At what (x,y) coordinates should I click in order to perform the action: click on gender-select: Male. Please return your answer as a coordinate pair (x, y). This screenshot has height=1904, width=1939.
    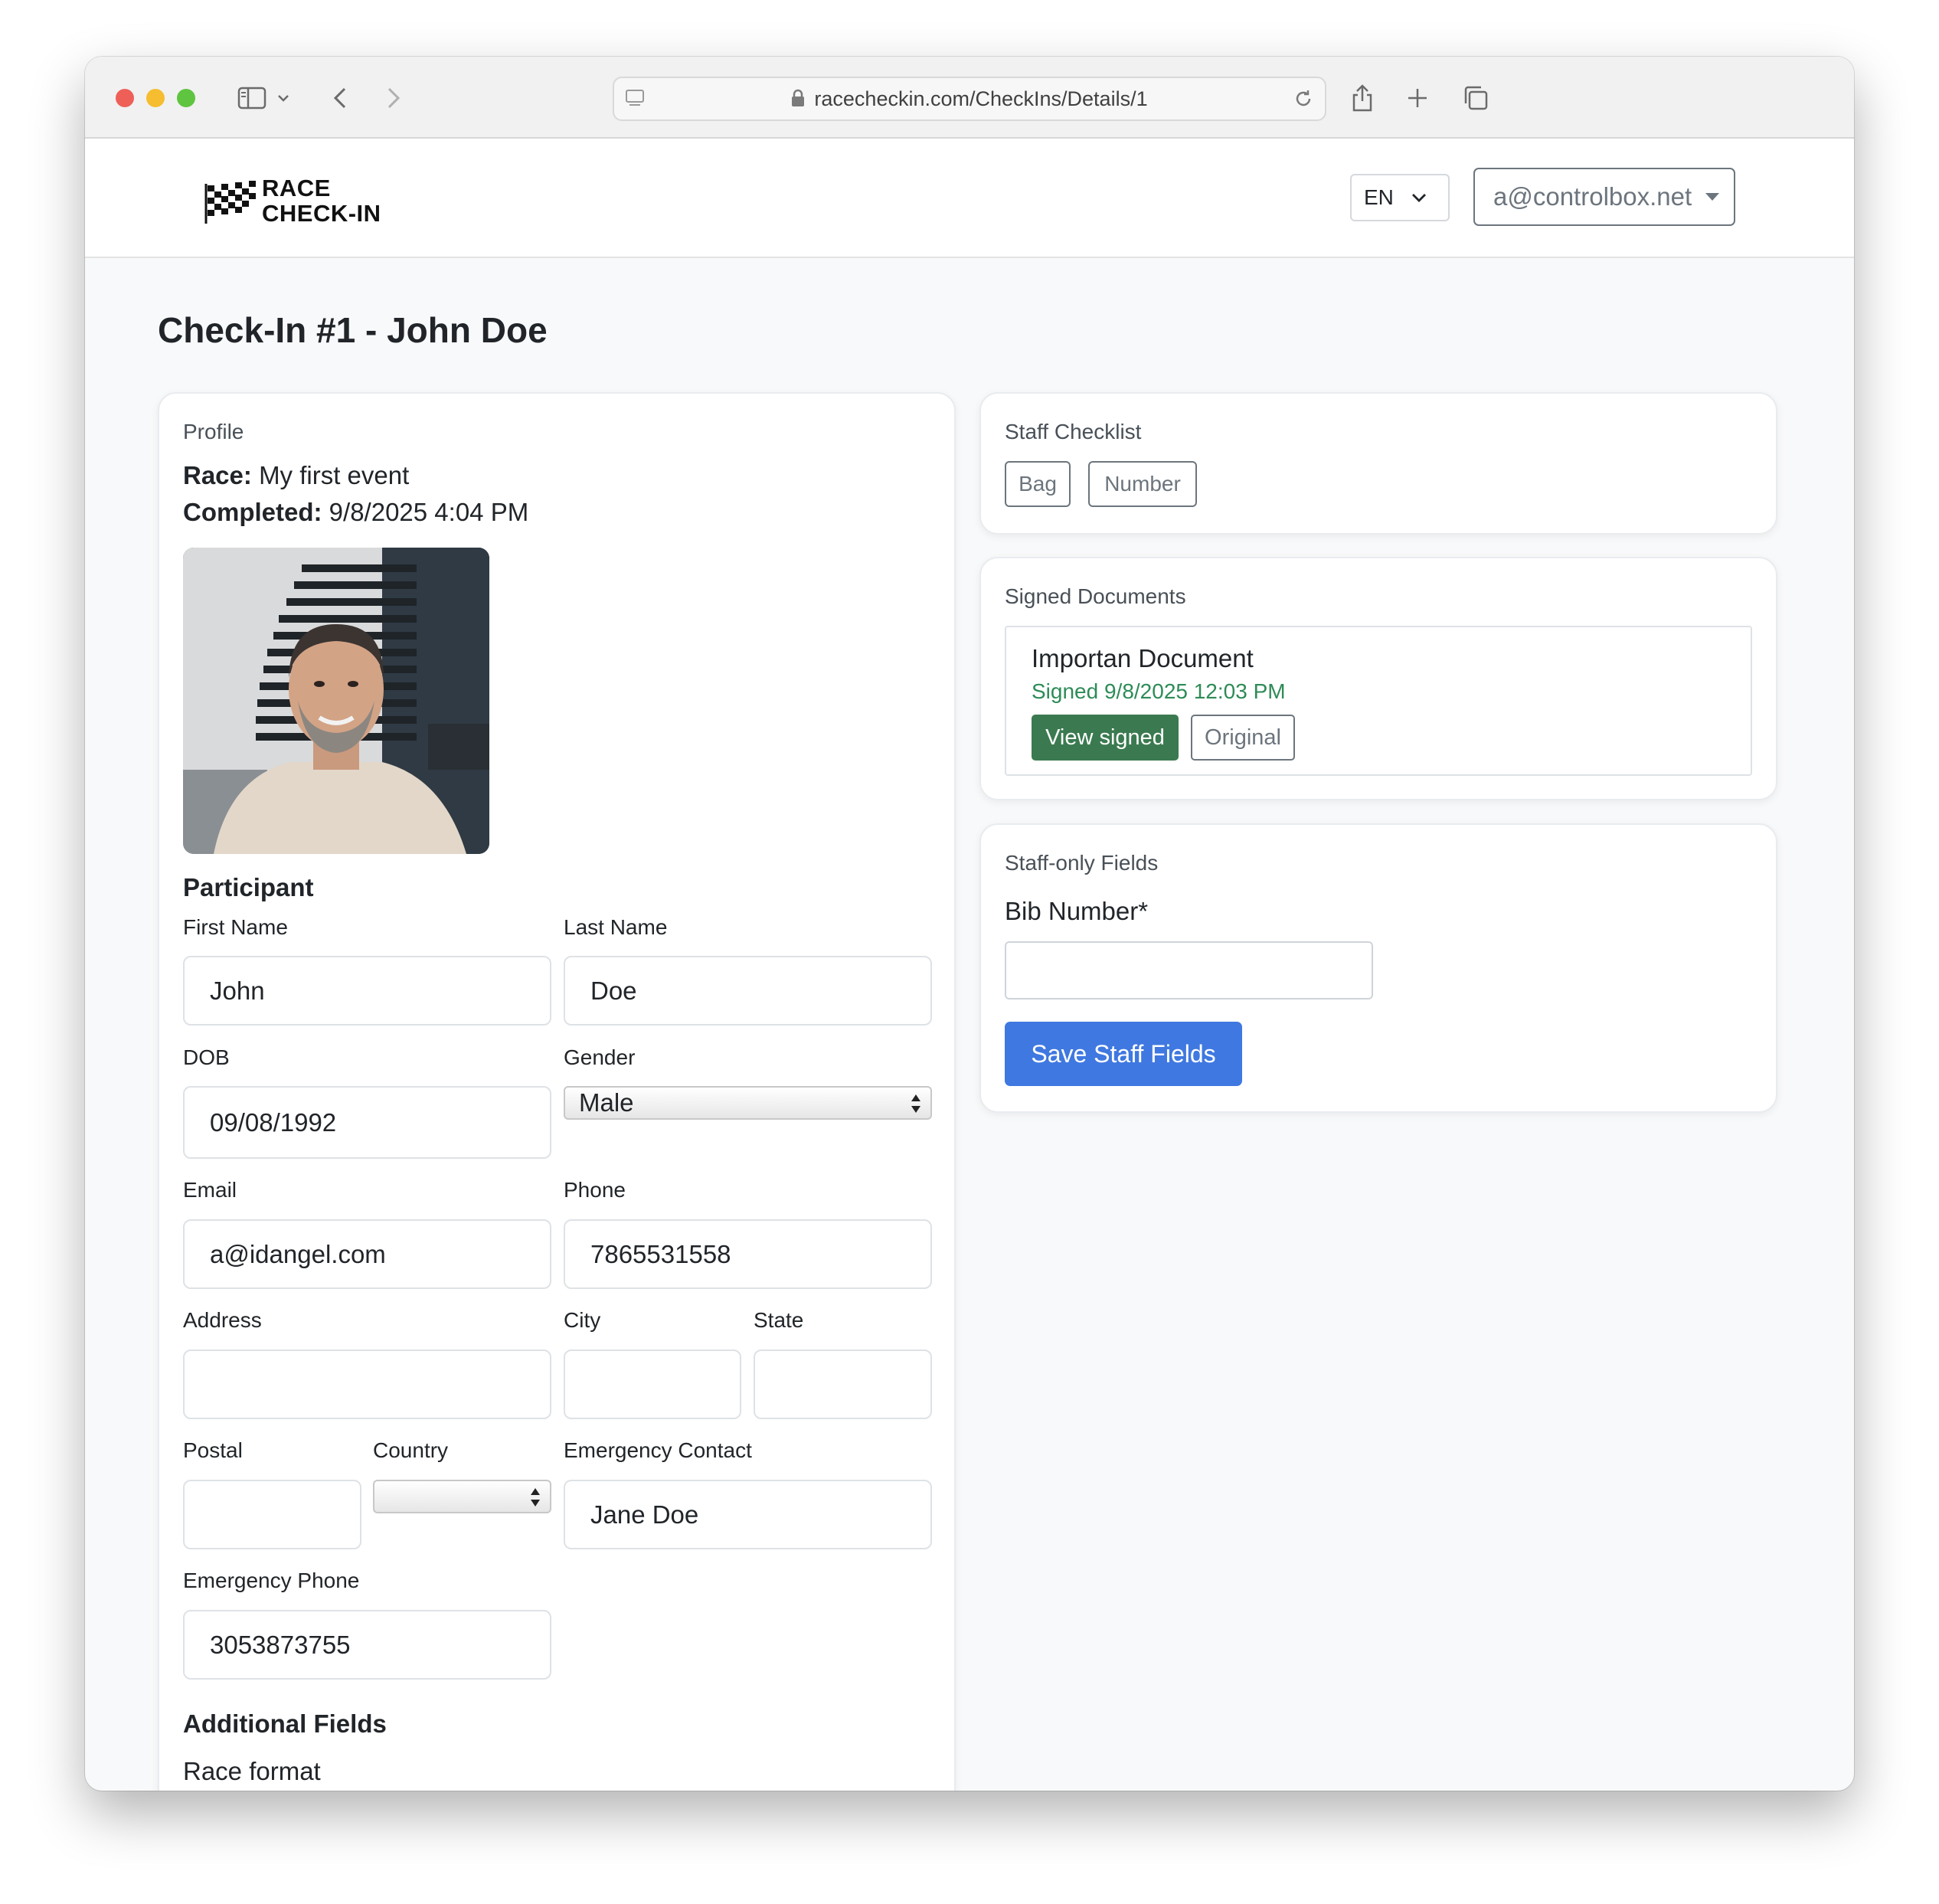
    Looking at the image, I should click on (748, 1103).